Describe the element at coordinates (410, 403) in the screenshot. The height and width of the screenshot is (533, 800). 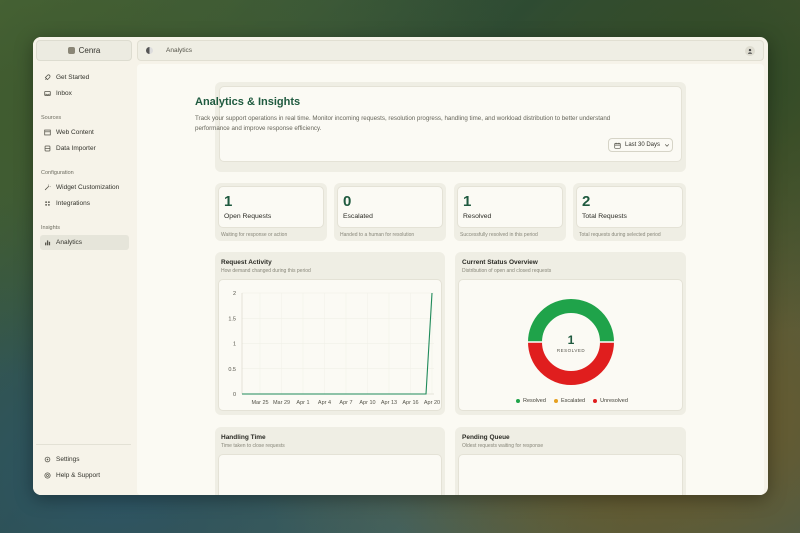
I see `x-tick-label: Apr 16` at that location.